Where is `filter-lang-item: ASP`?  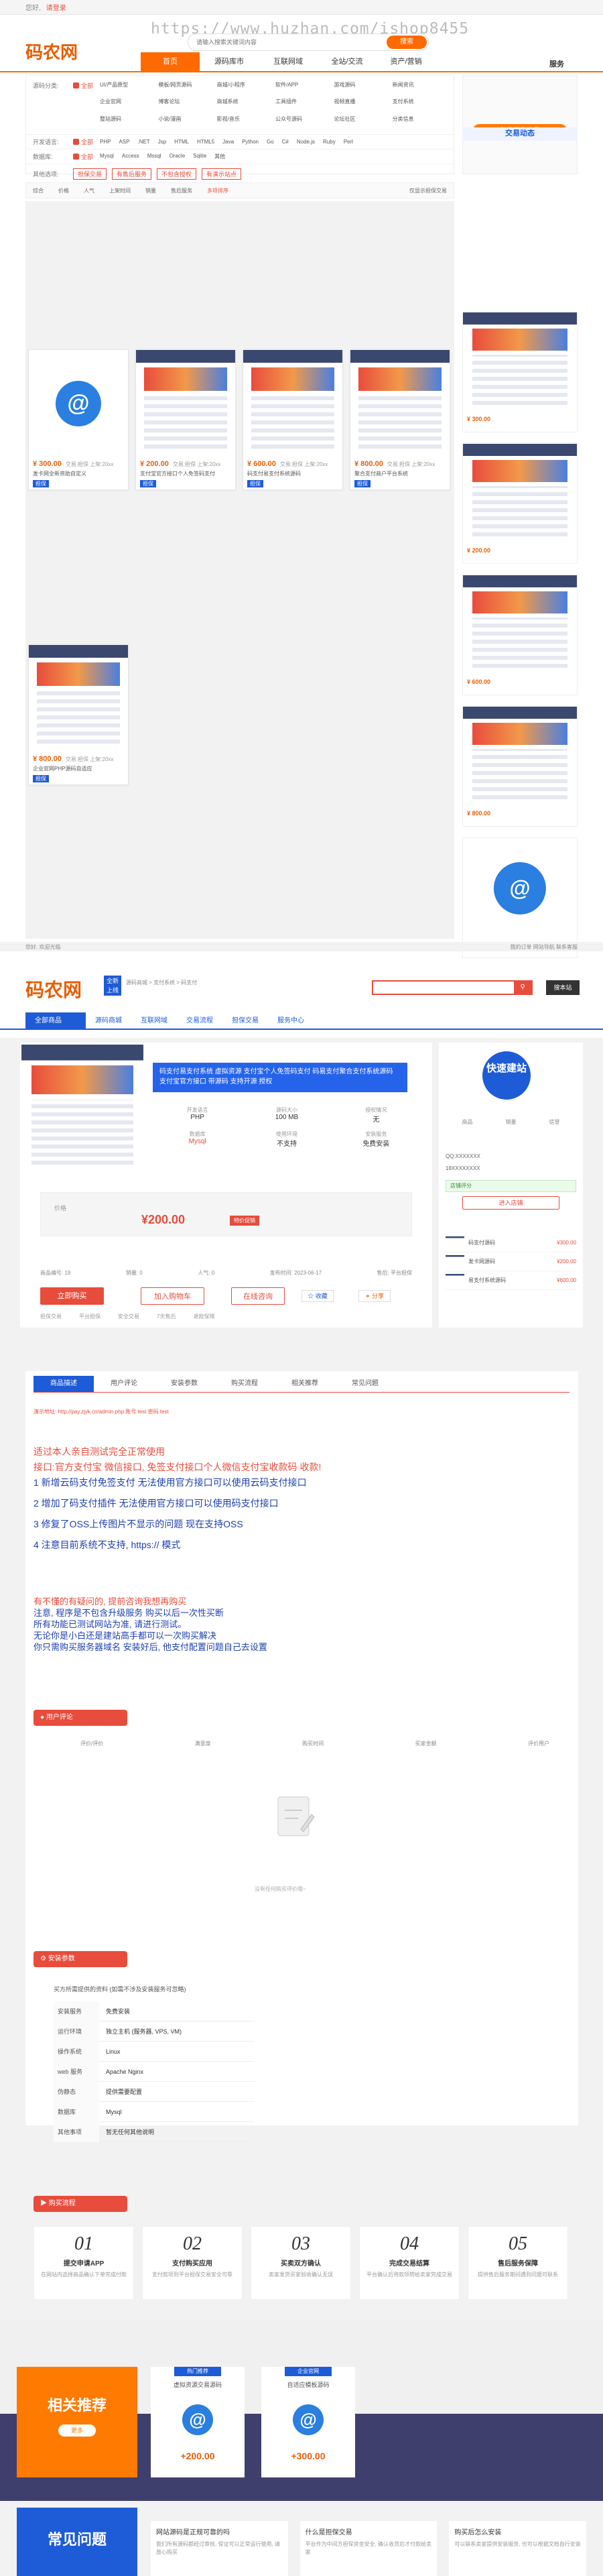 filter-lang-item: ASP is located at coordinates (124, 142).